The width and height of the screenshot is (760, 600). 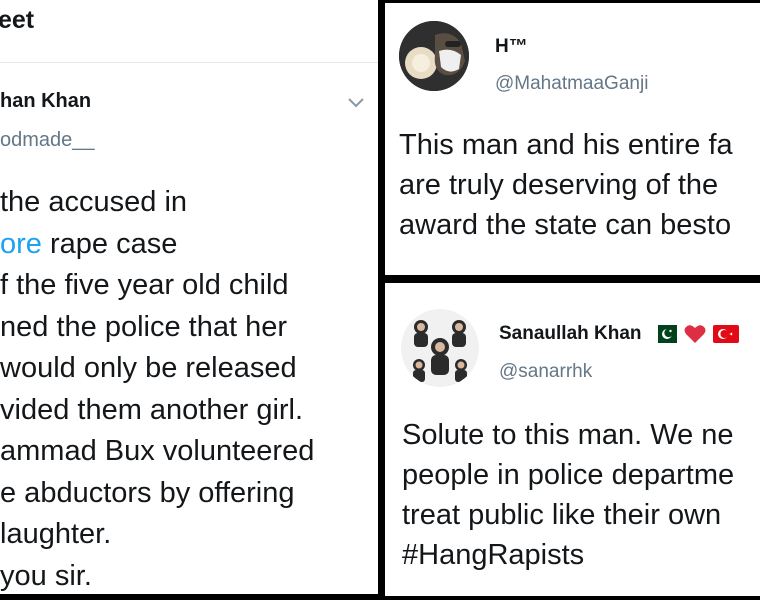 What do you see at coordinates (152, 409) in the screenshot?
I see `tweet-line: vided them another girl.` at bounding box center [152, 409].